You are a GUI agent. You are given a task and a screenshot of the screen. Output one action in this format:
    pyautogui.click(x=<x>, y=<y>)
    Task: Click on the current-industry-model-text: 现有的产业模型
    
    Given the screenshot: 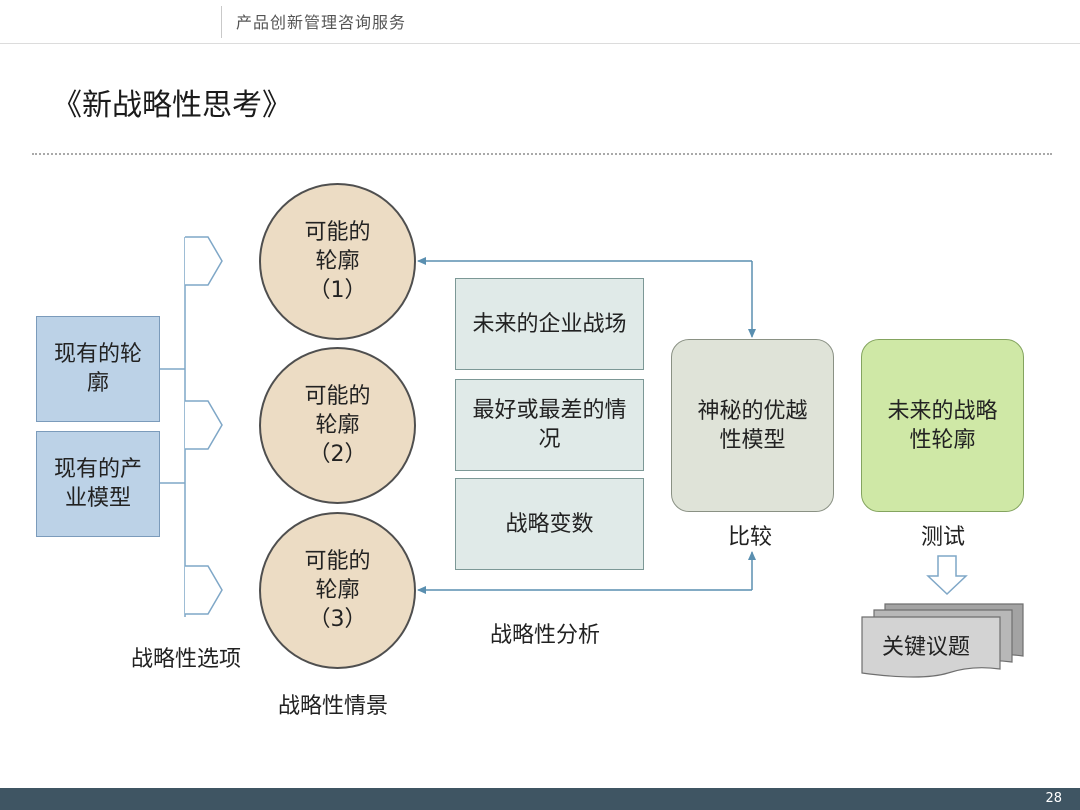 What is the action you would take?
    pyautogui.click(x=97, y=484)
    